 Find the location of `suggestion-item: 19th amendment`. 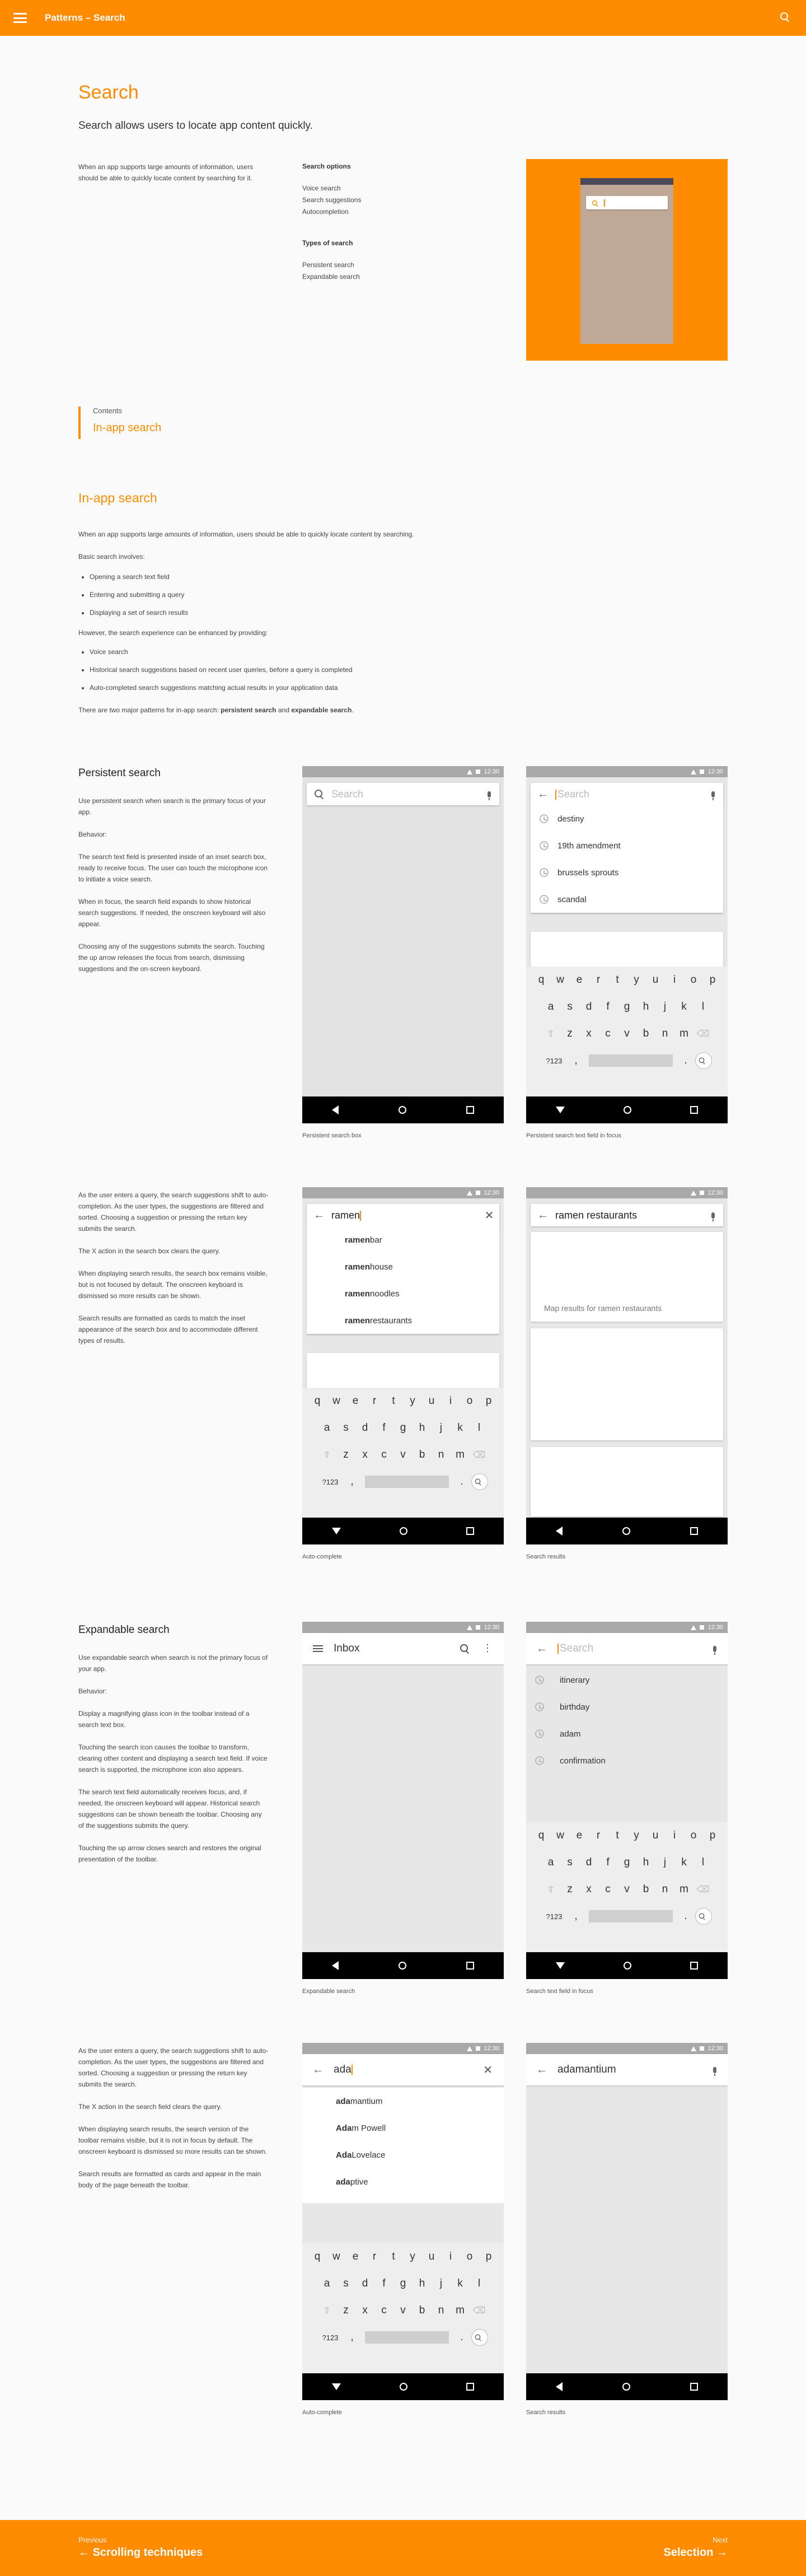

suggestion-item: 19th amendment is located at coordinates (627, 846).